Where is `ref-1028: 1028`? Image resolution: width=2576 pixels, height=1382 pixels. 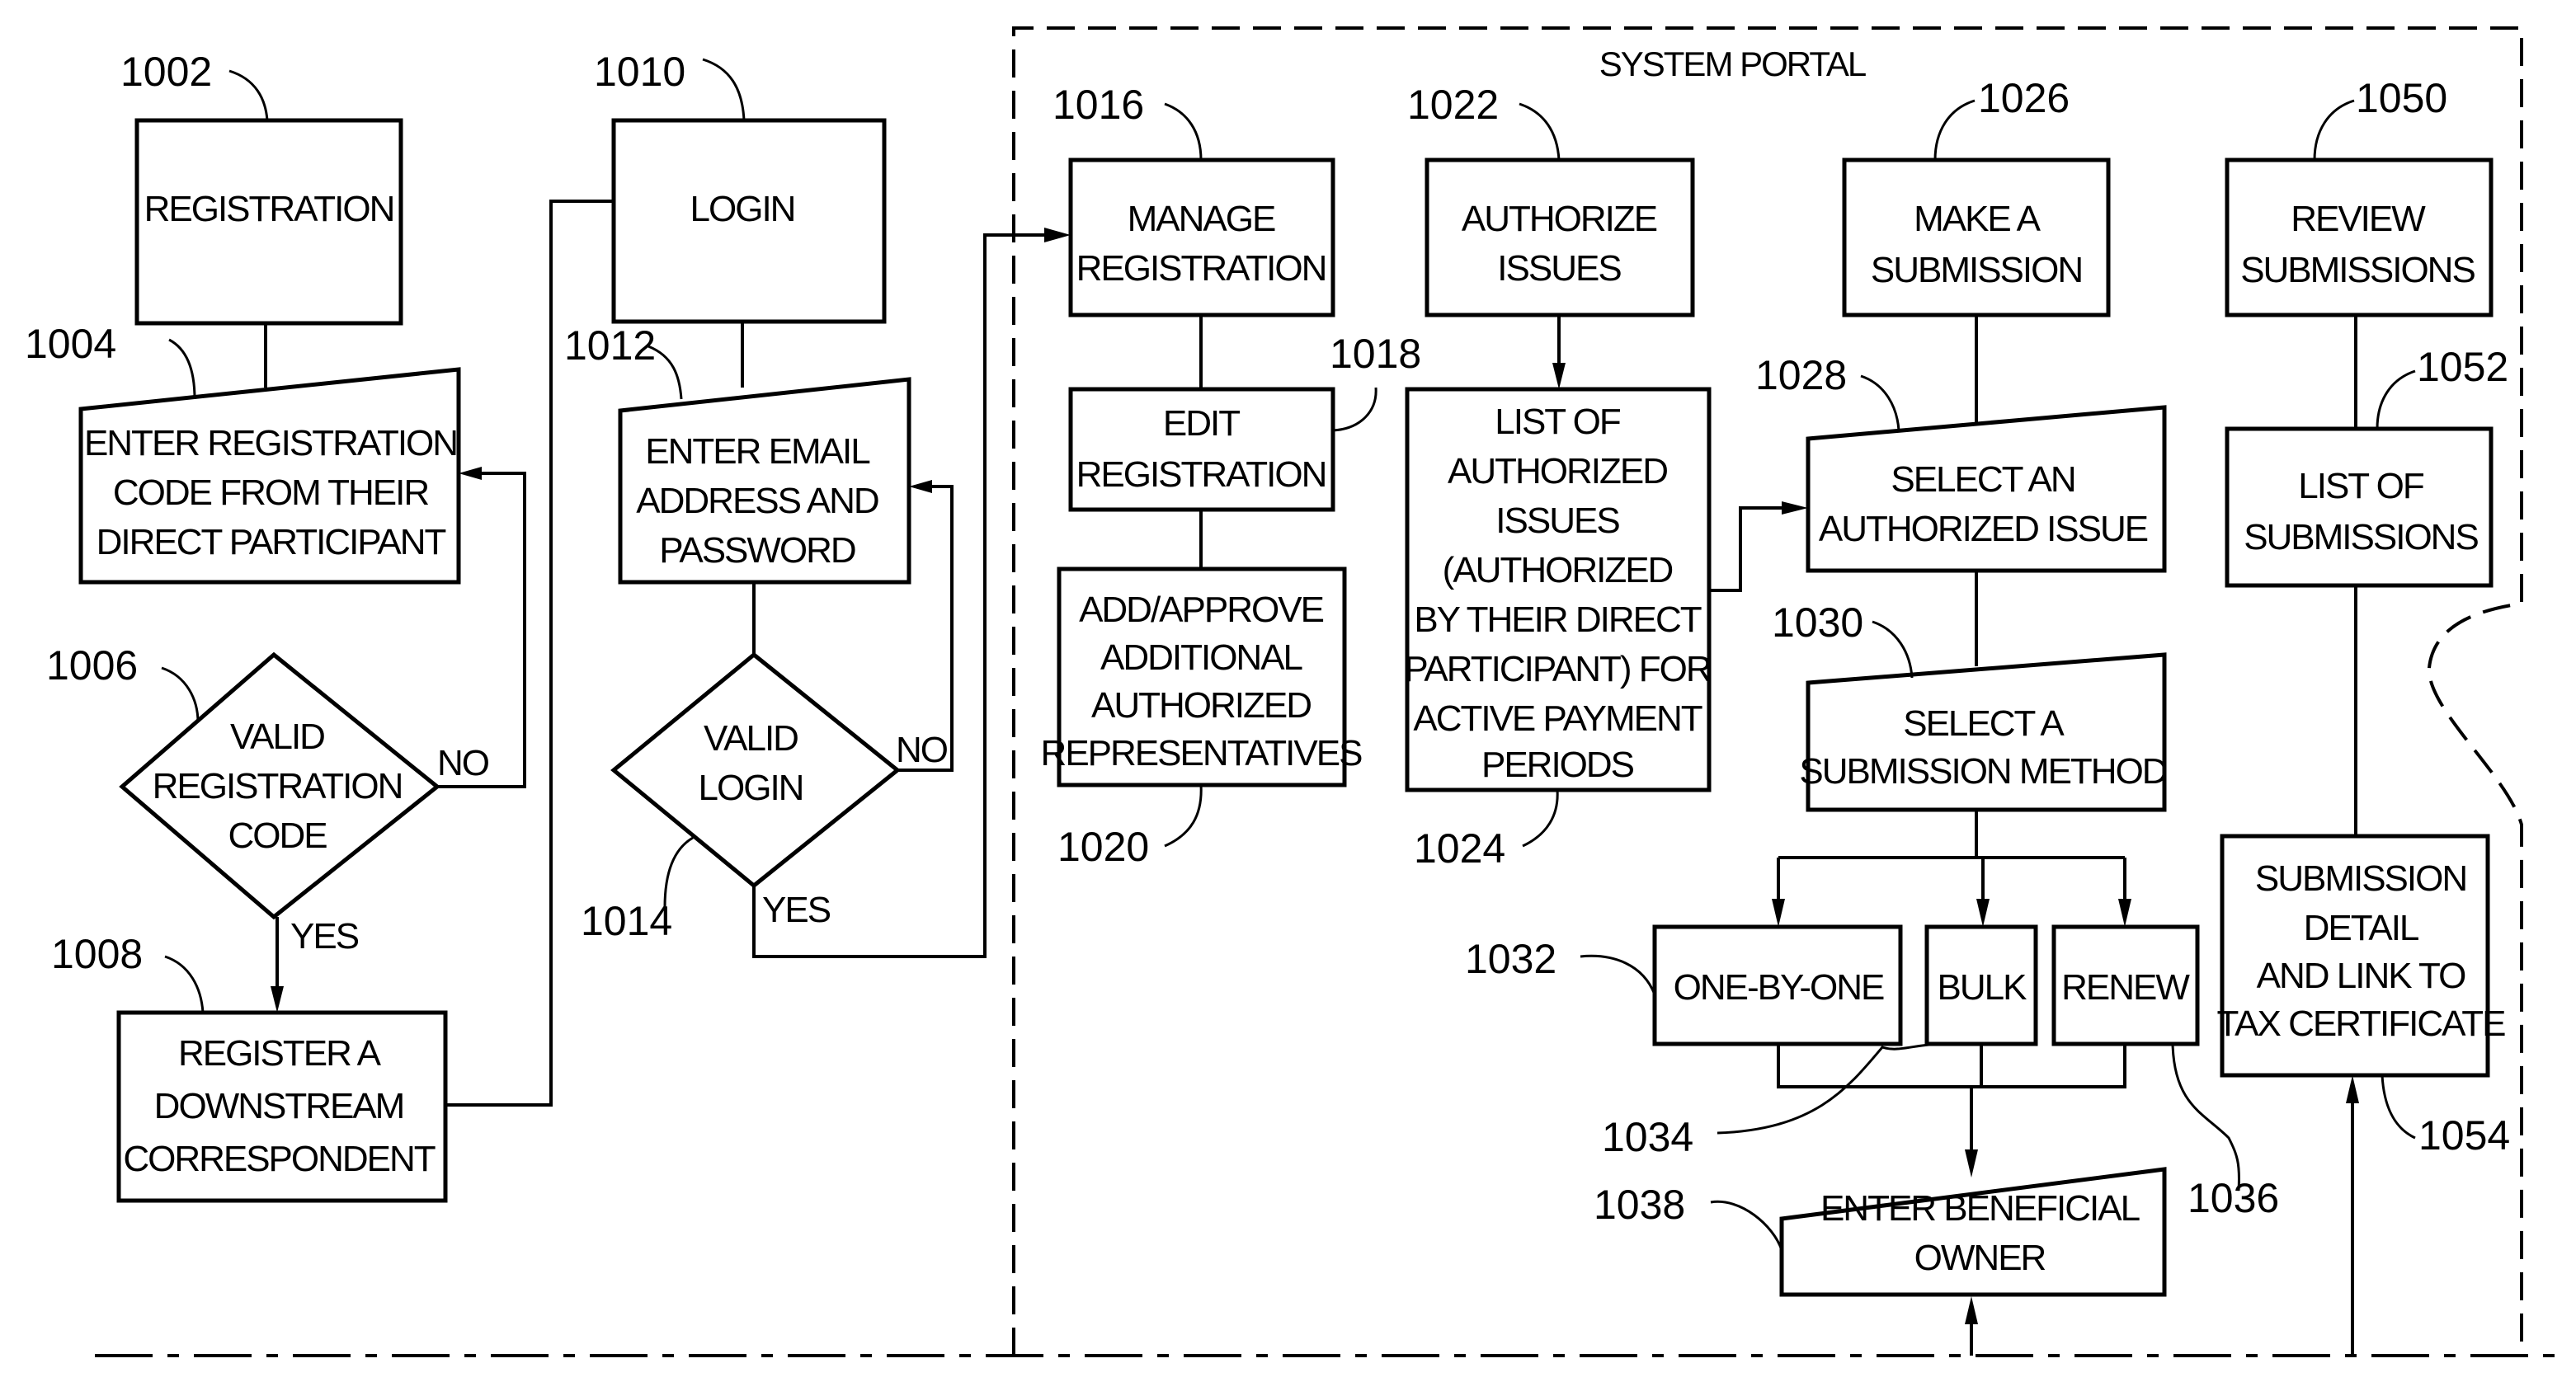
ref-1028: 1028 is located at coordinates (1801, 375).